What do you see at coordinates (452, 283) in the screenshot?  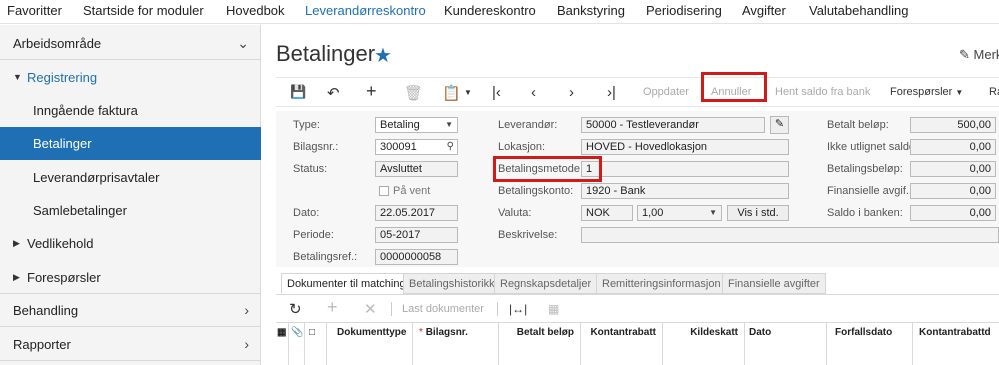 I see `tab-betalingshistorikk: Betalingshistorikk` at bounding box center [452, 283].